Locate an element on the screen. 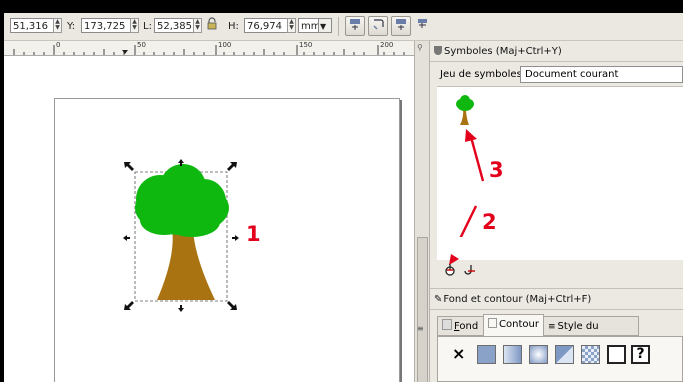 The width and height of the screenshot is (683, 382). tab-stroke-paint: Contour is located at coordinates (513, 325).